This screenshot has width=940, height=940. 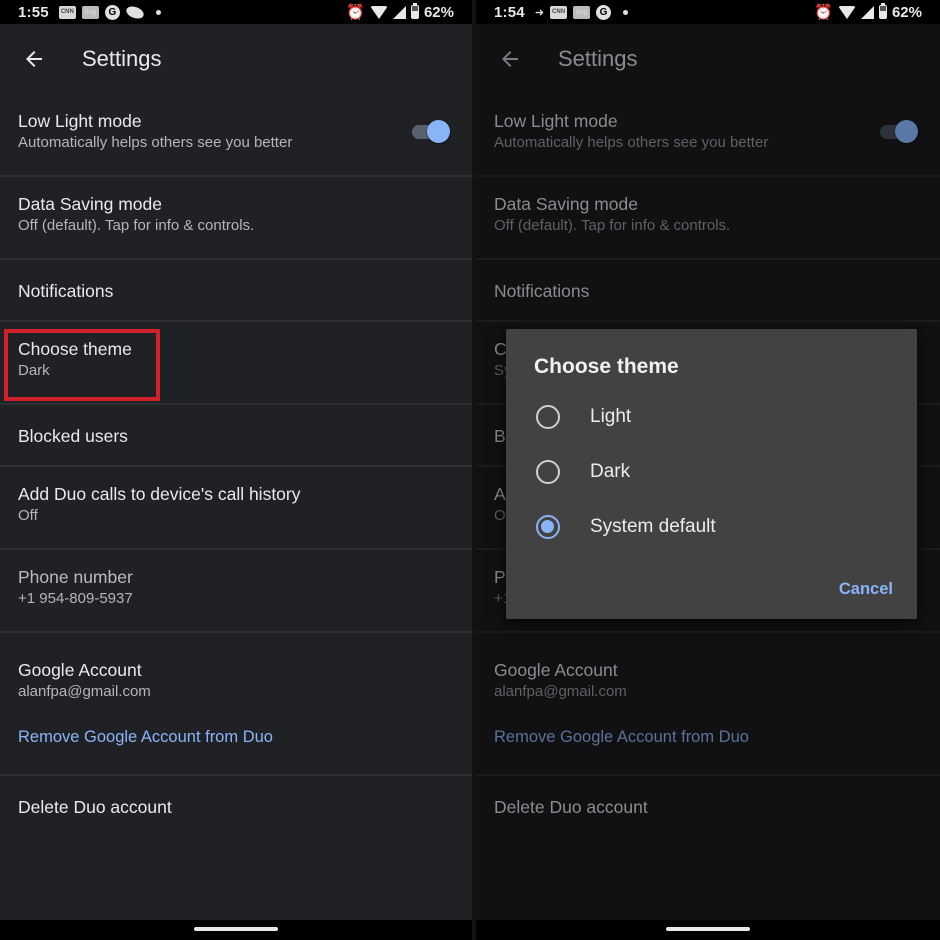 I want to click on option-label: System default, so click(x=653, y=526).